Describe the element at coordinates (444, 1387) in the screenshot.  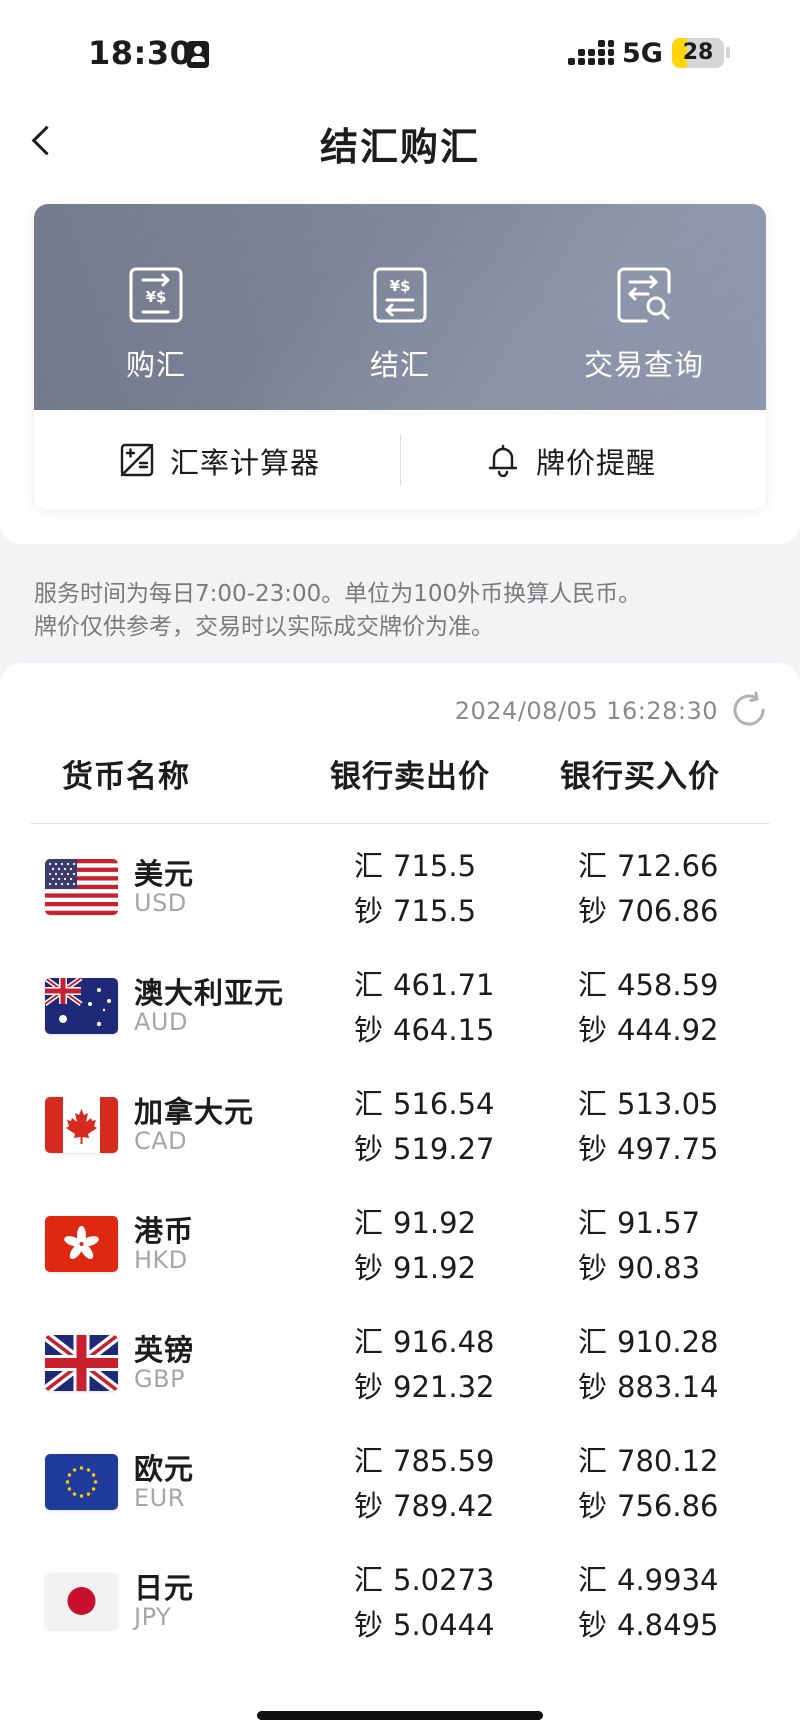
I see `price-value: 921.32` at that location.